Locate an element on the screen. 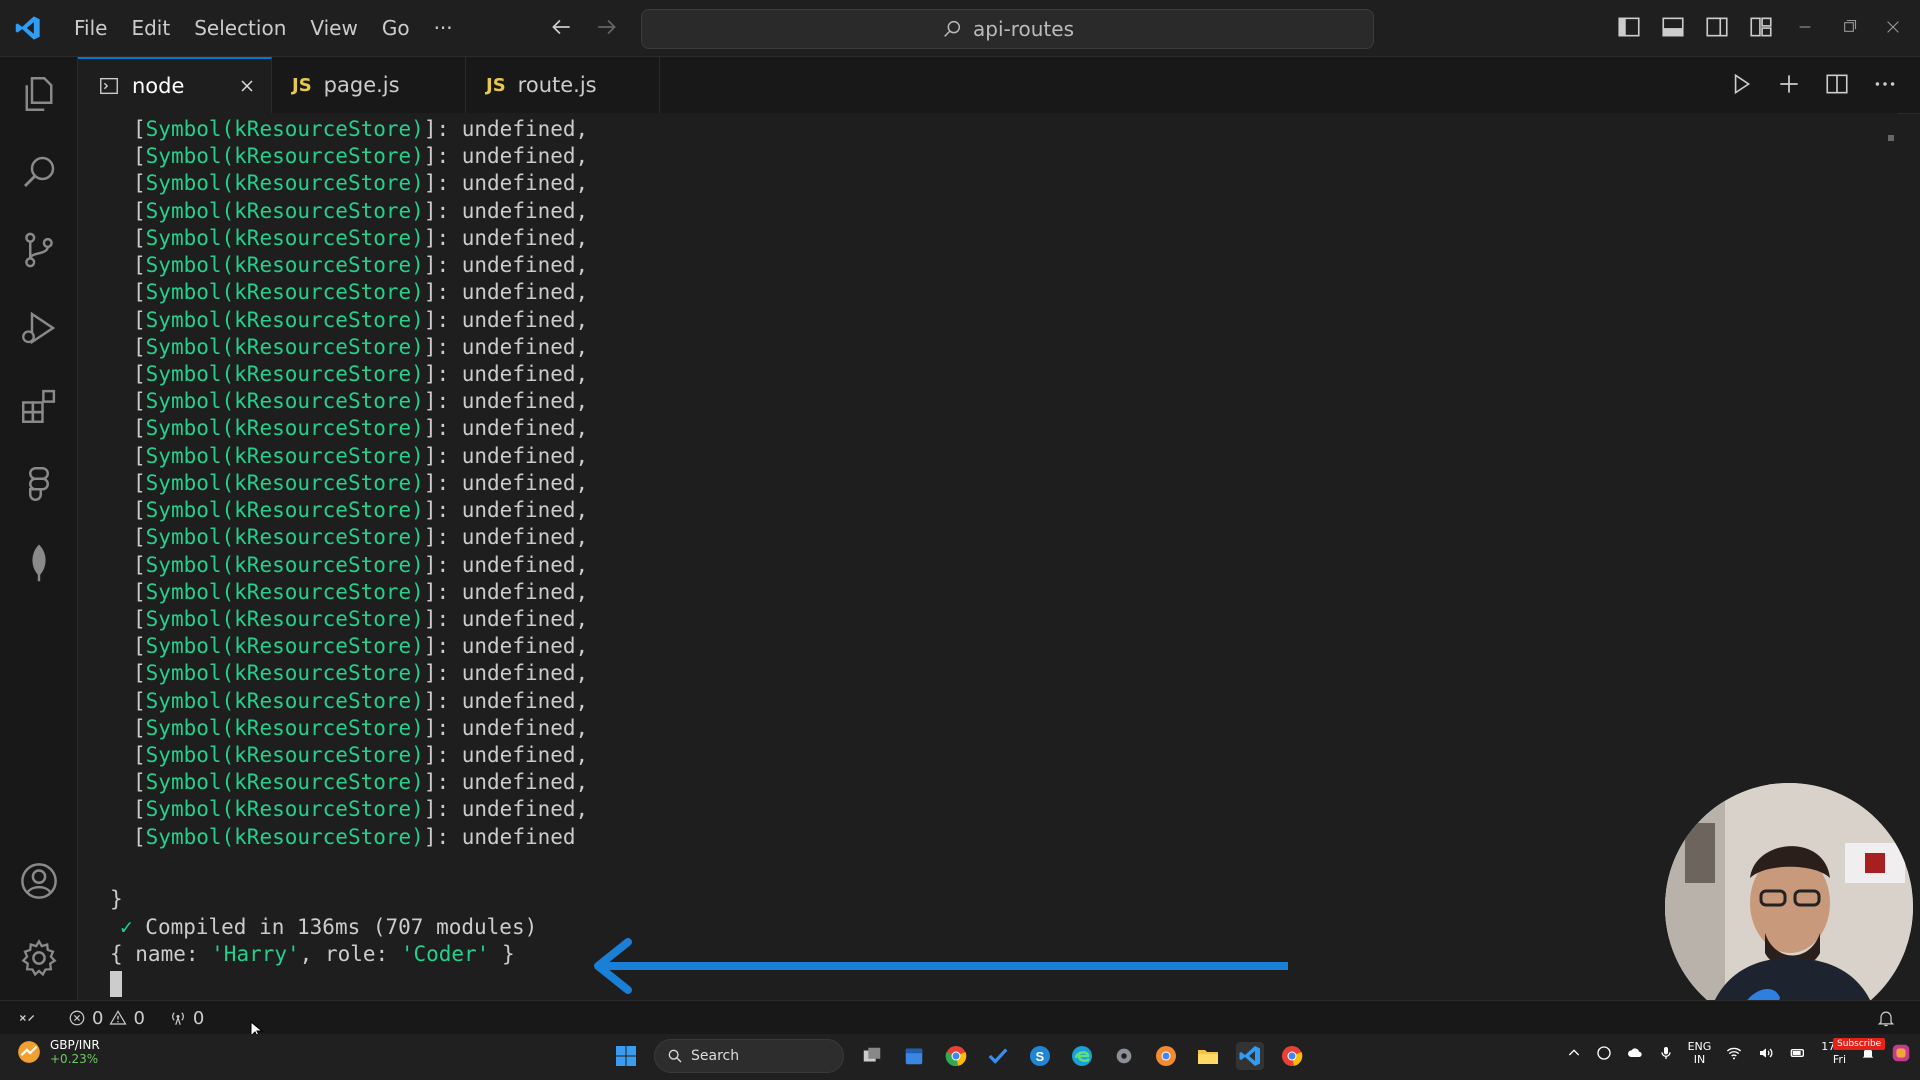 This screenshot has width=1920, height=1080. toggle-panel-icon is located at coordinates (1673, 27).